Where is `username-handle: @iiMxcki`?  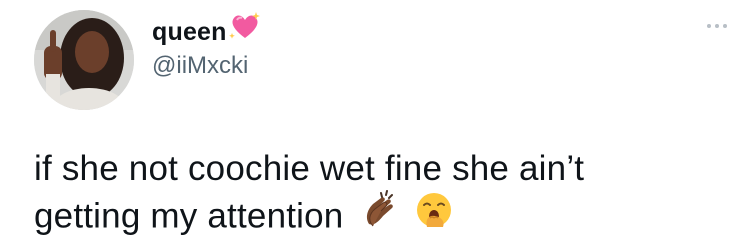
username-handle: @iiMxcki is located at coordinates (206, 66).